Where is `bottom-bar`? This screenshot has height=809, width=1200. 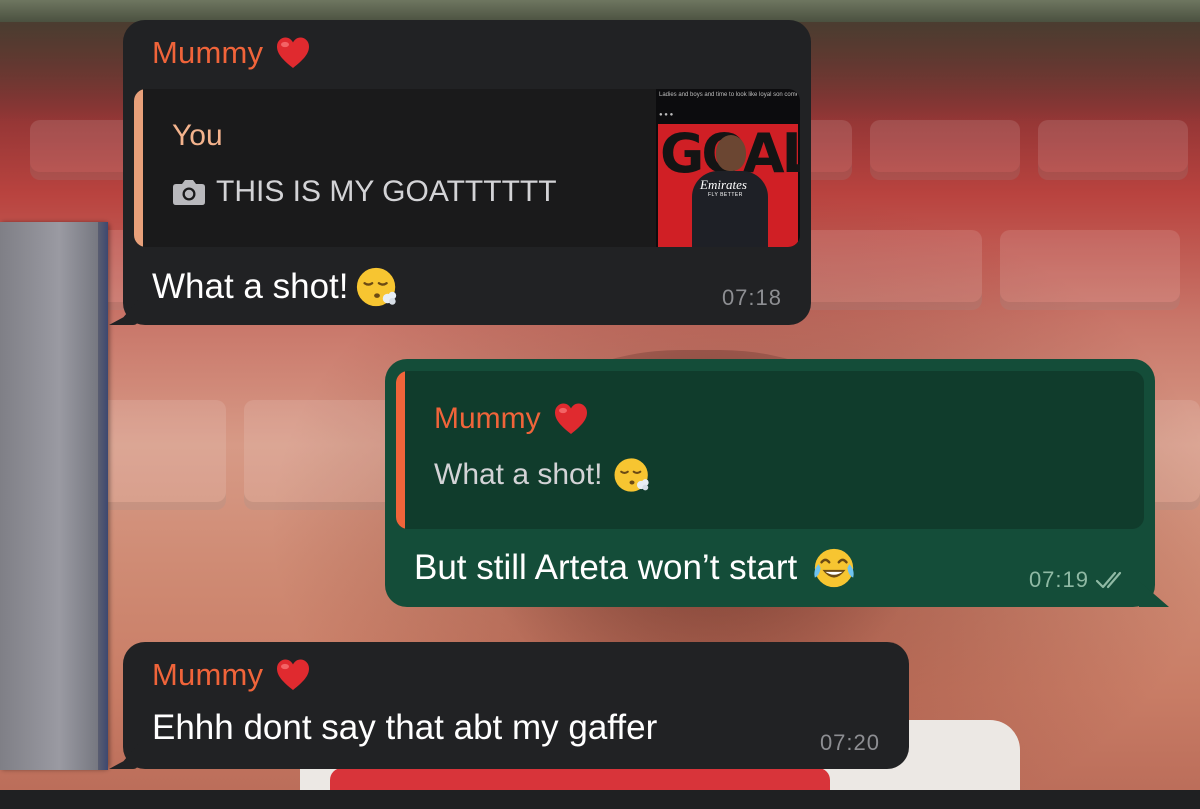
bottom-bar is located at coordinates (600, 799).